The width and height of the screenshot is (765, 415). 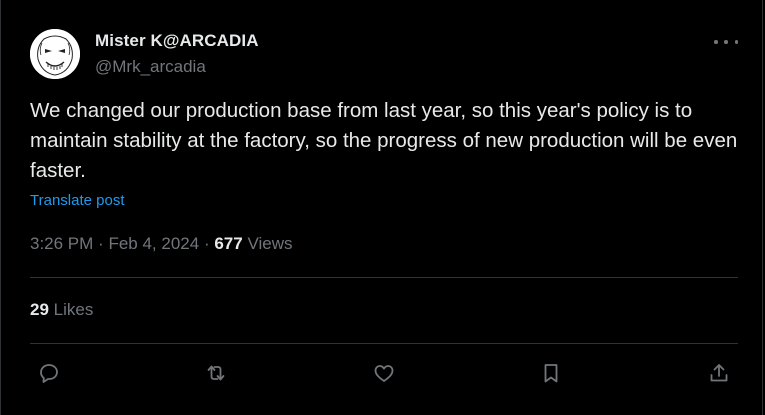 I want to click on like-button, so click(x=384, y=373).